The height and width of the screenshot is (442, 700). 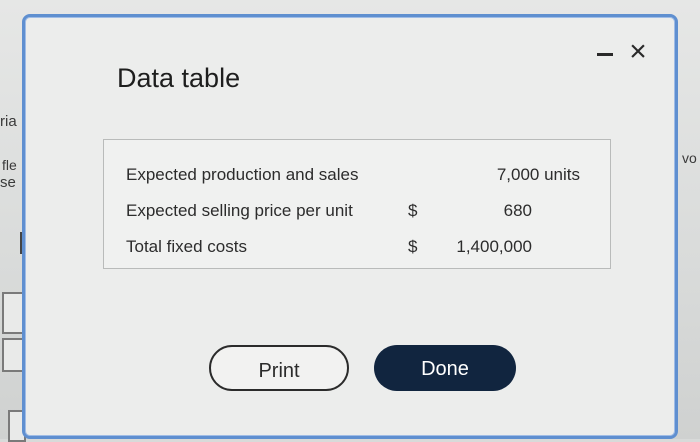 I want to click on row-value: 7,000 units, so click(x=538, y=174).